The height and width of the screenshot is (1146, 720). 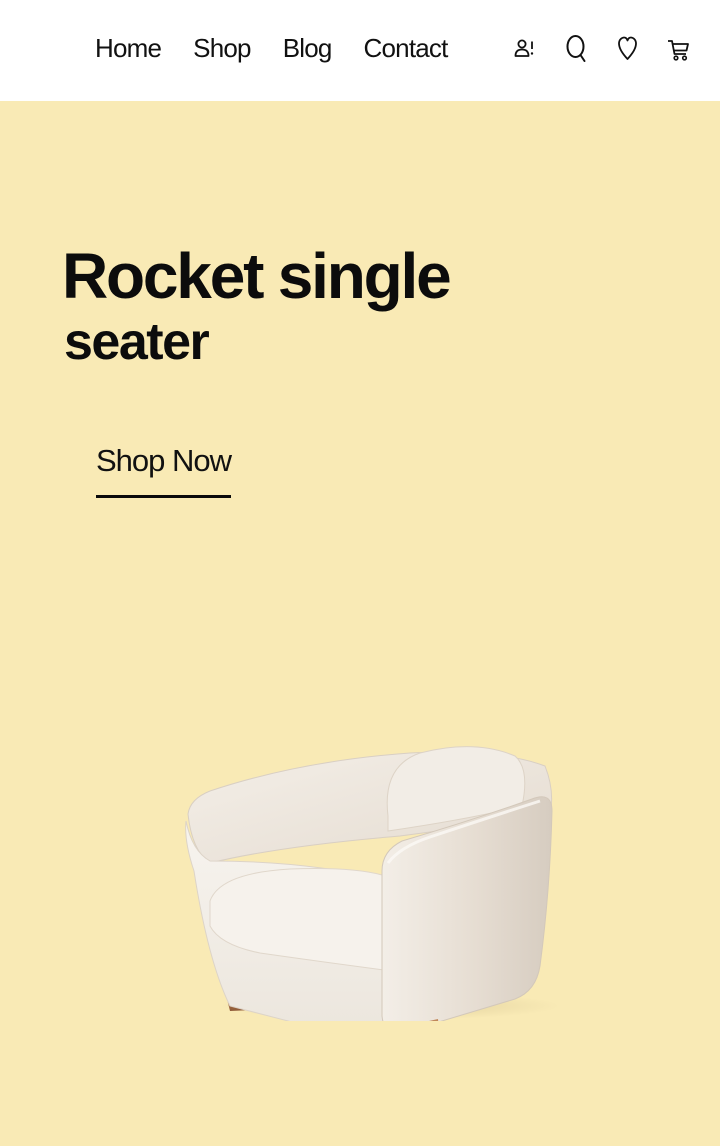 What do you see at coordinates (602, 48) in the screenshot?
I see `header-icons` at bounding box center [602, 48].